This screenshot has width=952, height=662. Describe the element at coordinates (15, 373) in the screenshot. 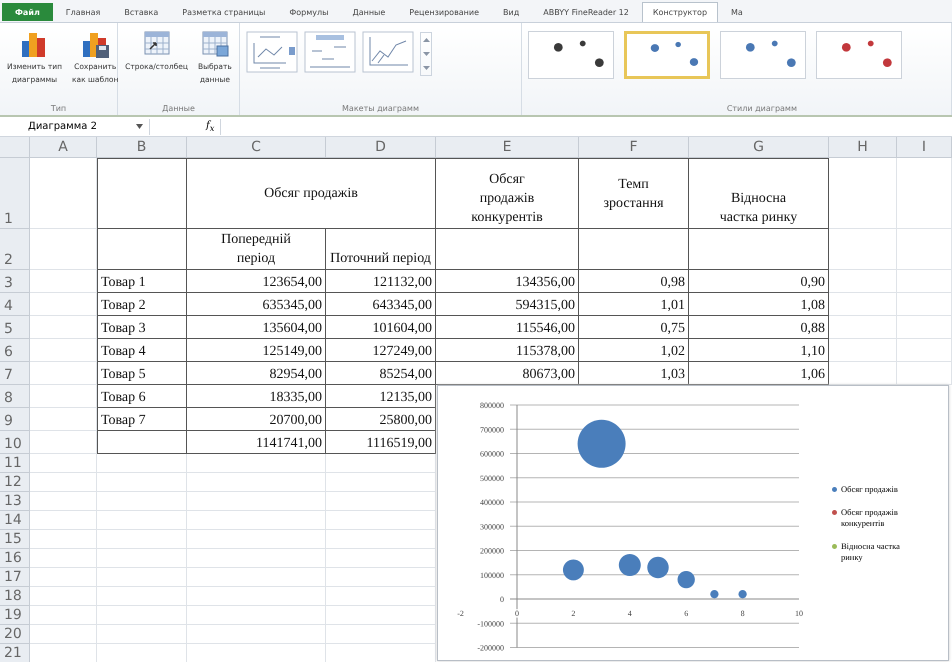

I see `row-number: 7` at that location.